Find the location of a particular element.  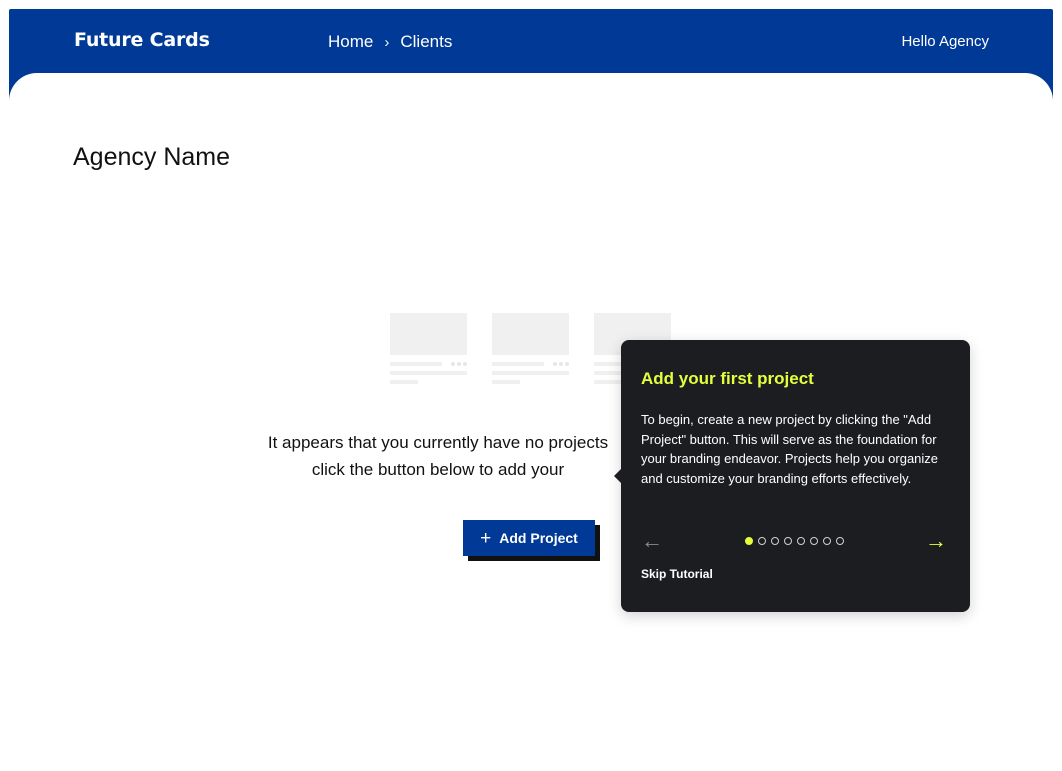

breadcrumb-home: Home is located at coordinates (350, 42).